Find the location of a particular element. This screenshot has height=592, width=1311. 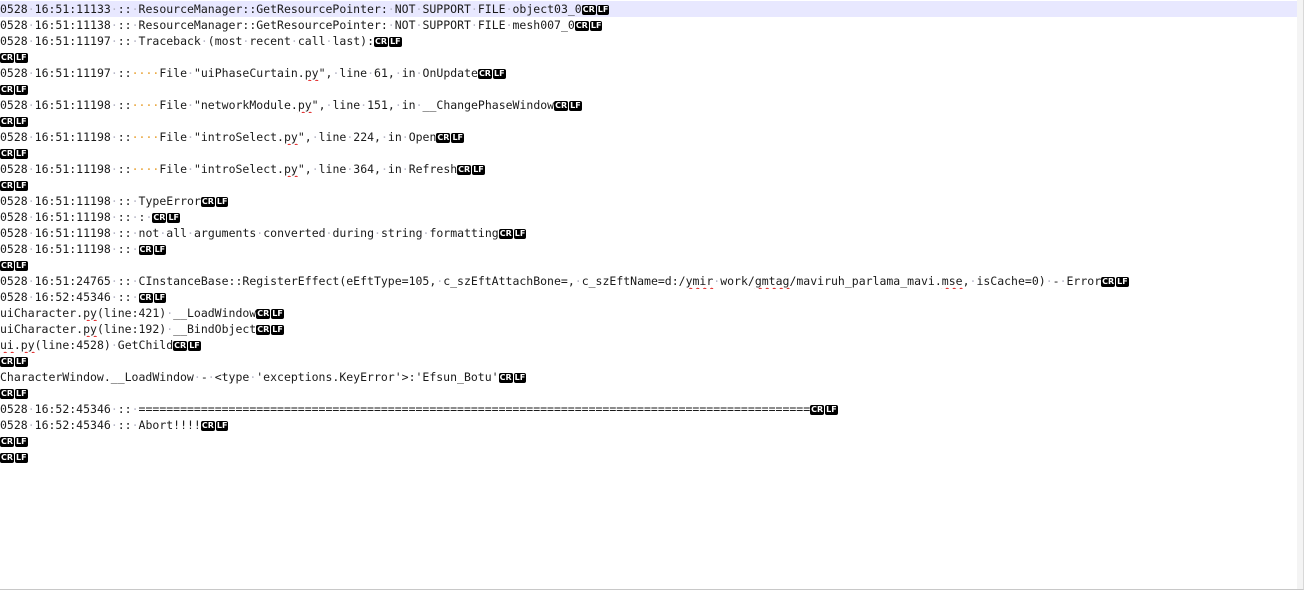

editor-line: 0528·16:52:45346·::·Abort!!!!CR LF is located at coordinates (651, 425).